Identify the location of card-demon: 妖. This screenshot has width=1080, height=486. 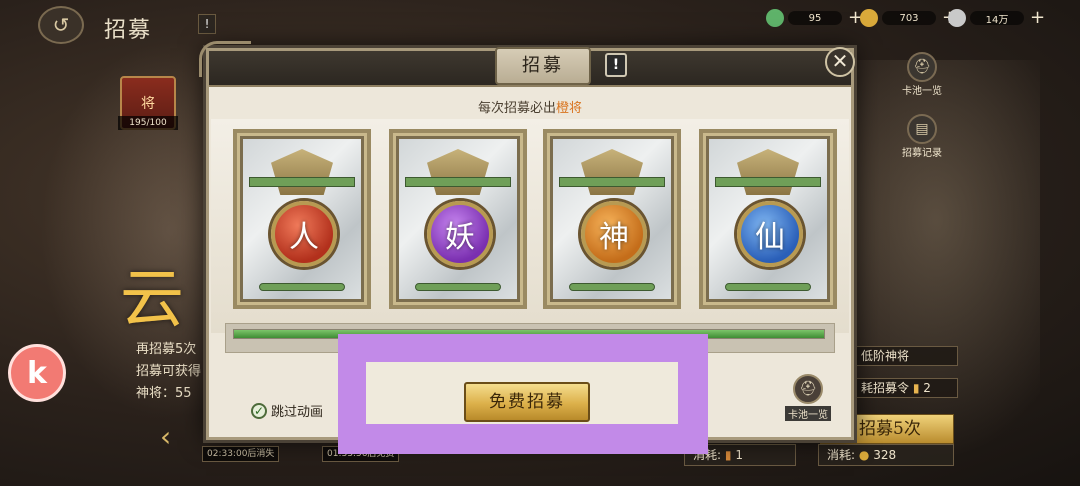
(458, 219).